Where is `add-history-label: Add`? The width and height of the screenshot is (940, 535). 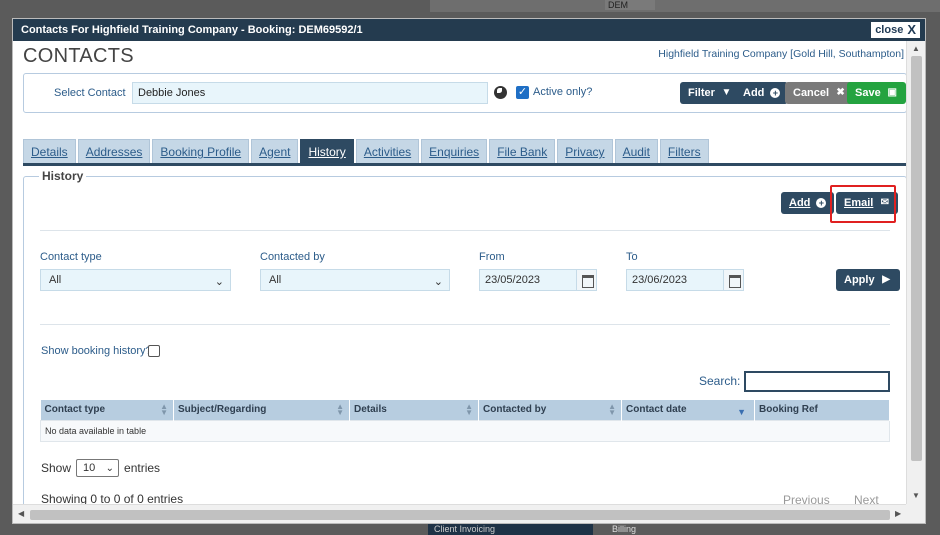
add-history-label: Add is located at coordinates (800, 203).